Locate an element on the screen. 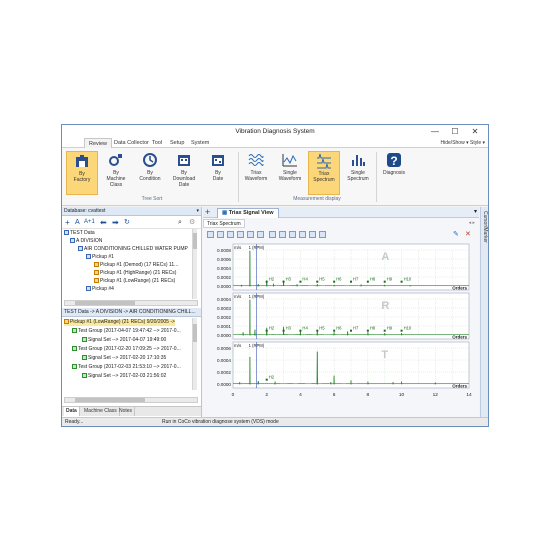 The height and width of the screenshot is (550, 550). by-condition-button: By Condition is located at coordinates (150, 173).